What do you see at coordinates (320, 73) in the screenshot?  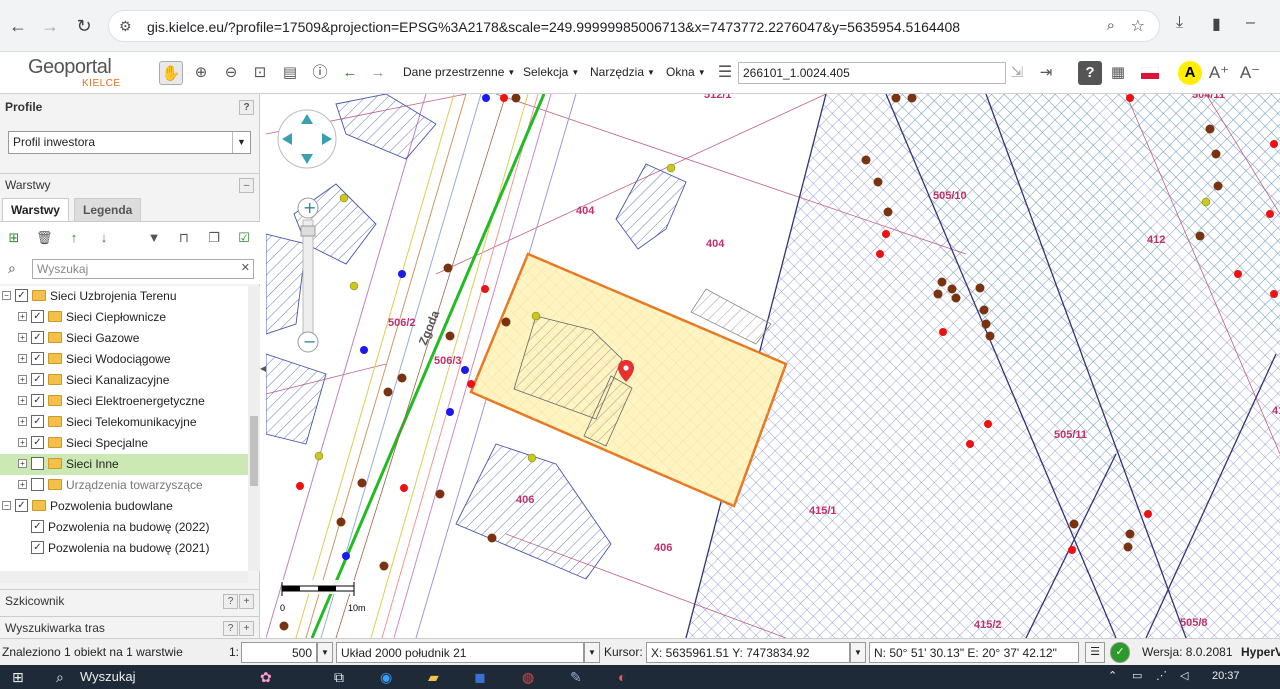 I see `info-icon: ⓘ` at bounding box center [320, 73].